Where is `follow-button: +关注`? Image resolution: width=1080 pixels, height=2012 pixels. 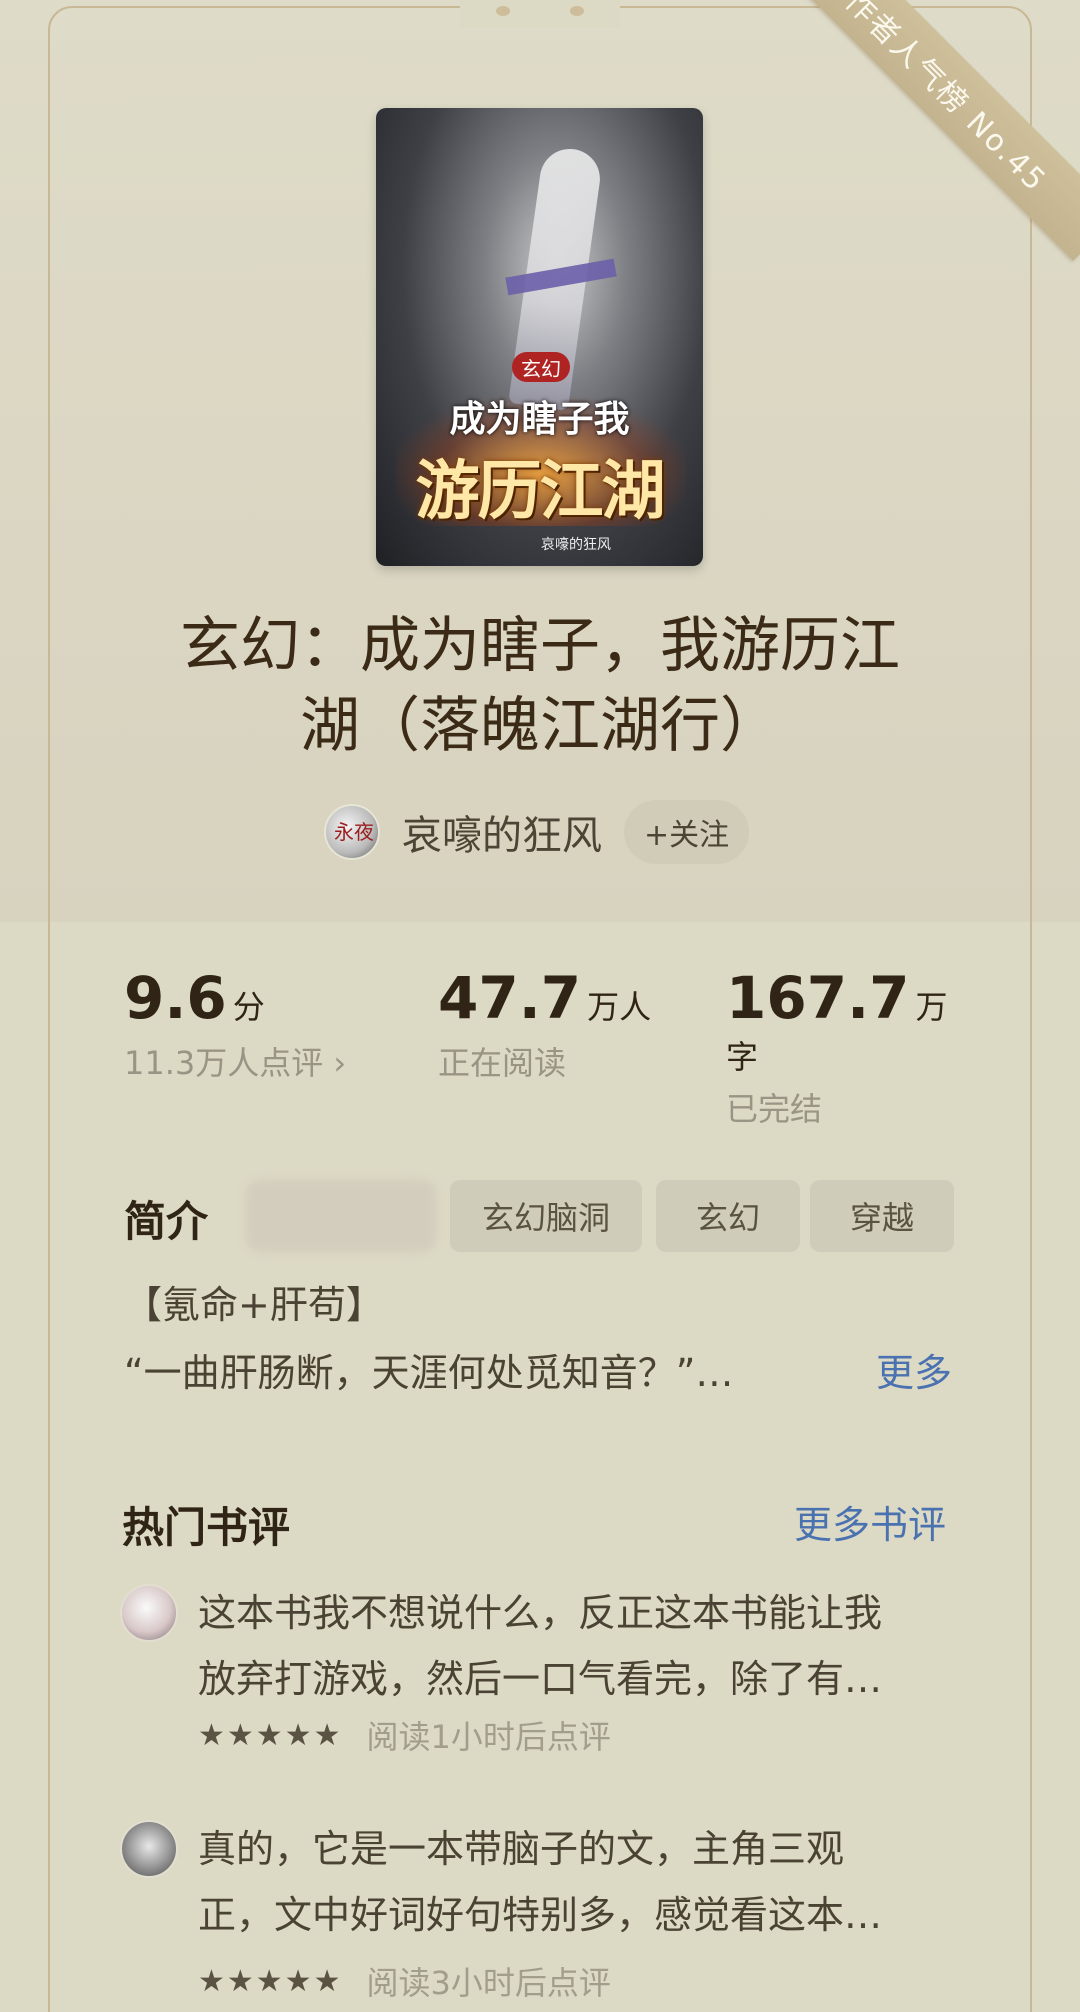 follow-button: +关注 is located at coordinates (687, 832).